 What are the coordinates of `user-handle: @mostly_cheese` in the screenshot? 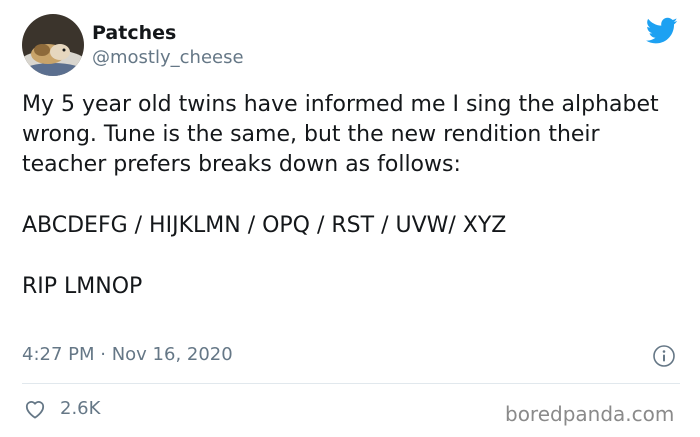 It's located at (168, 58).